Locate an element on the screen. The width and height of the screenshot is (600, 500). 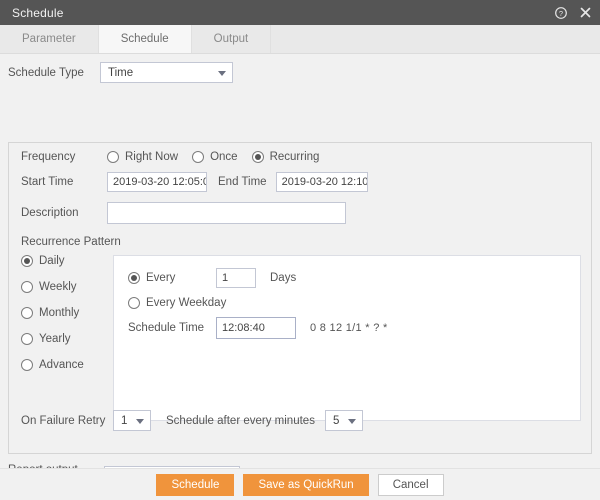
every-days-input: 1 is located at coordinates (236, 278).